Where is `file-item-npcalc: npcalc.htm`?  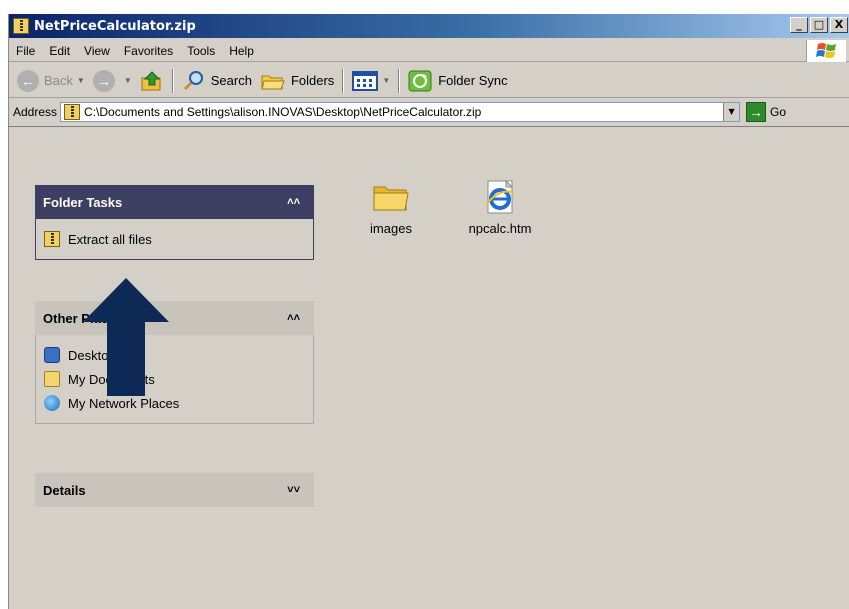
file-item-npcalc: npcalc.htm is located at coordinates (500, 207).